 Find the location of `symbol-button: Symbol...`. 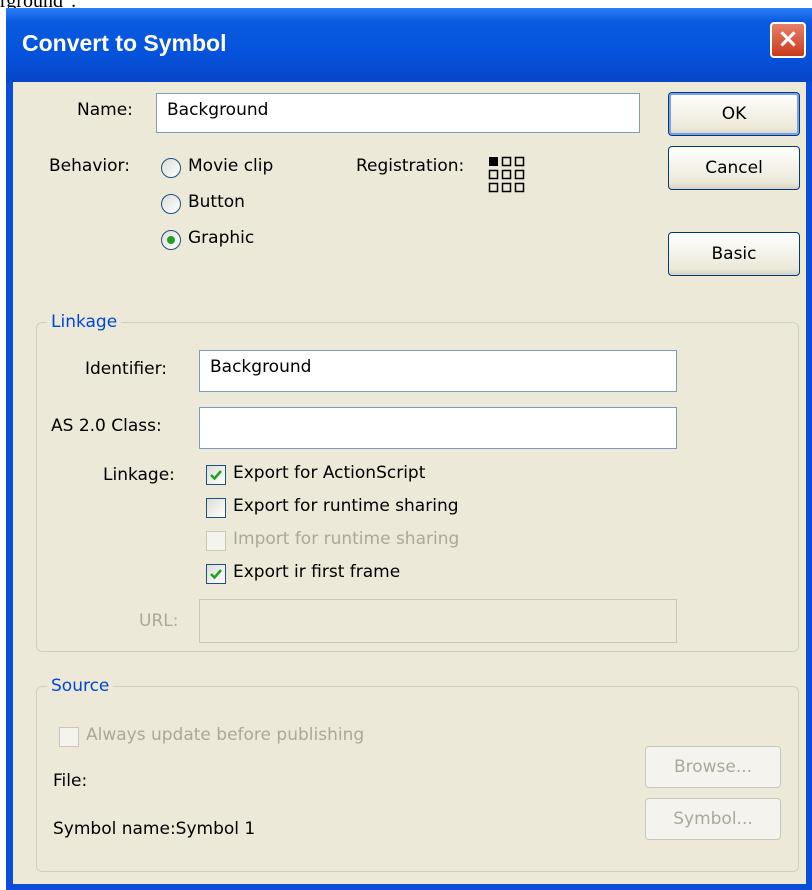

symbol-button: Symbol... is located at coordinates (713, 819).